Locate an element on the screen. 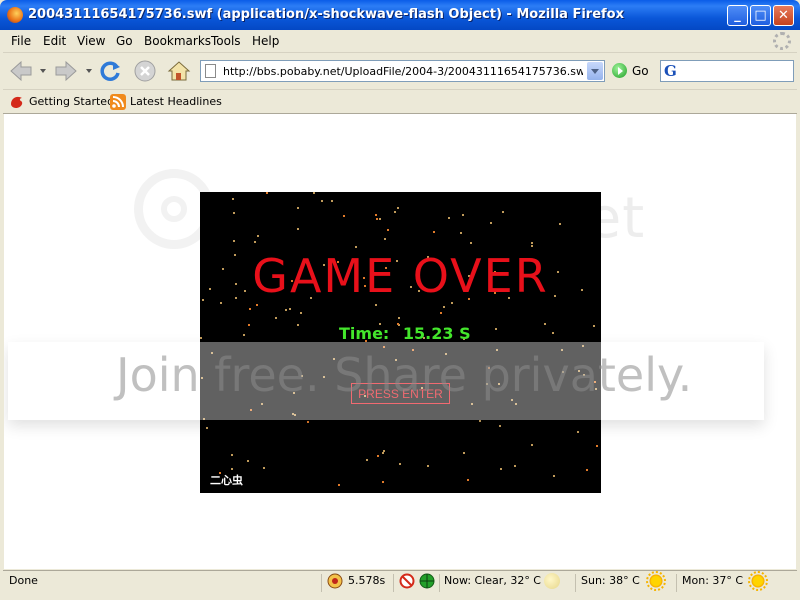 The image size is (800, 600). weather-sun: Sun: 38° C is located at coordinates (610, 580).